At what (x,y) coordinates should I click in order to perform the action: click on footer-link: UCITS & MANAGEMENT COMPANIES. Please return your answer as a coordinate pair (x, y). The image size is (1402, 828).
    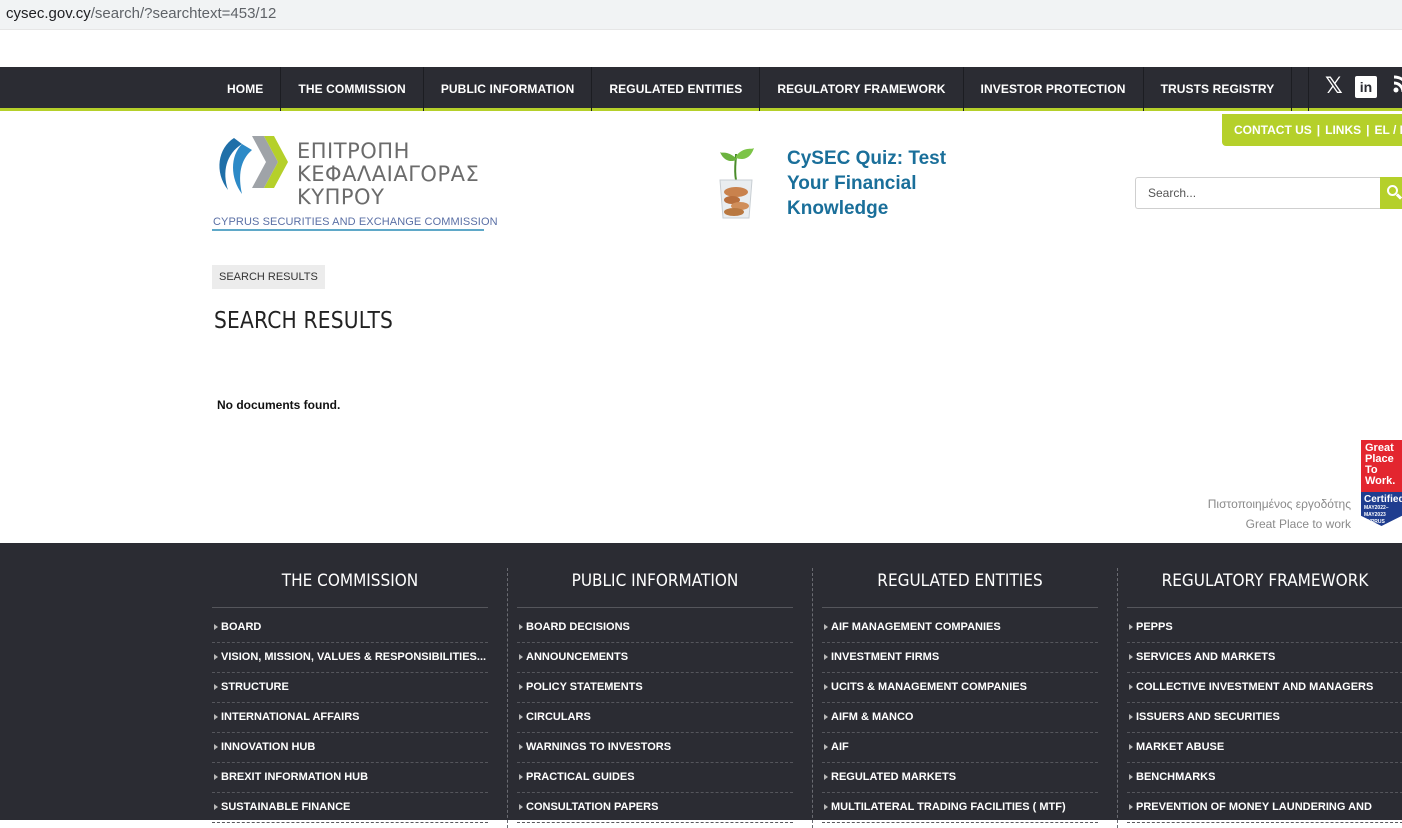
    Looking at the image, I should click on (960, 688).